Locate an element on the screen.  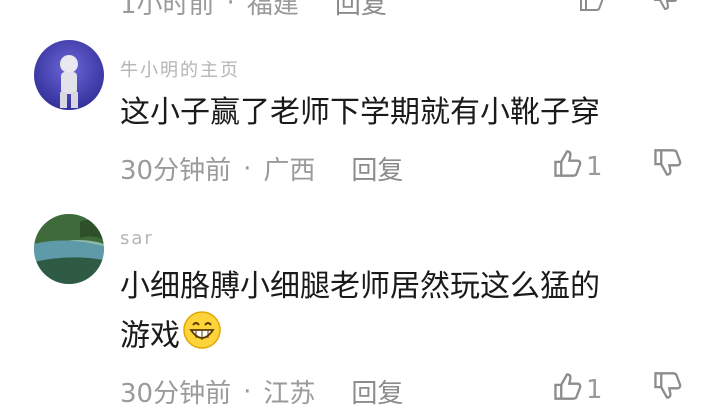
comment-text: 这小子赢了老师下学期就有小靴子穿 is located at coordinates (360, 112).